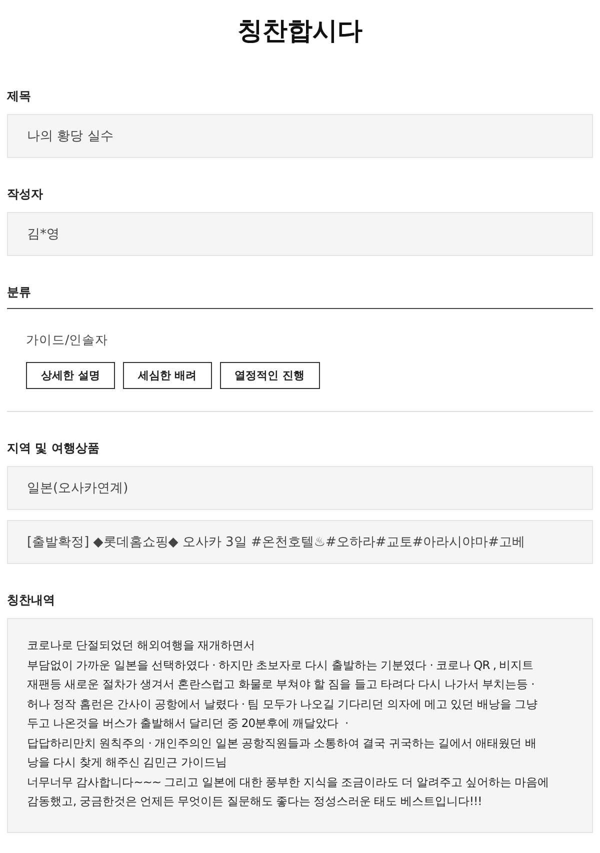 This screenshot has width=600, height=853. What do you see at coordinates (167, 375) in the screenshot?
I see `category-tag: 세심한 배려` at bounding box center [167, 375].